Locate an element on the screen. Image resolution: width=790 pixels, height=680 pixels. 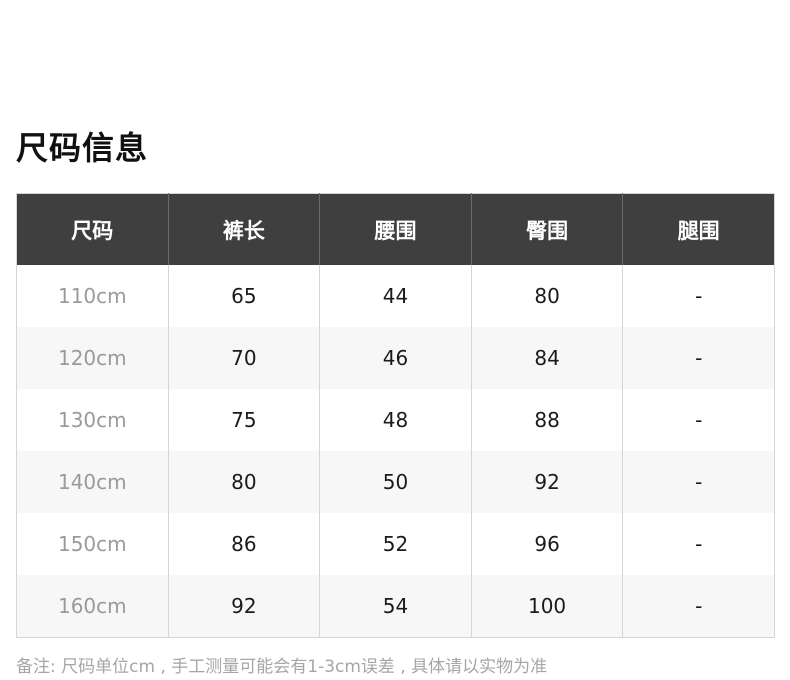
table-row: 160cm 92 54 100 - is located at coordinates (395, 606).